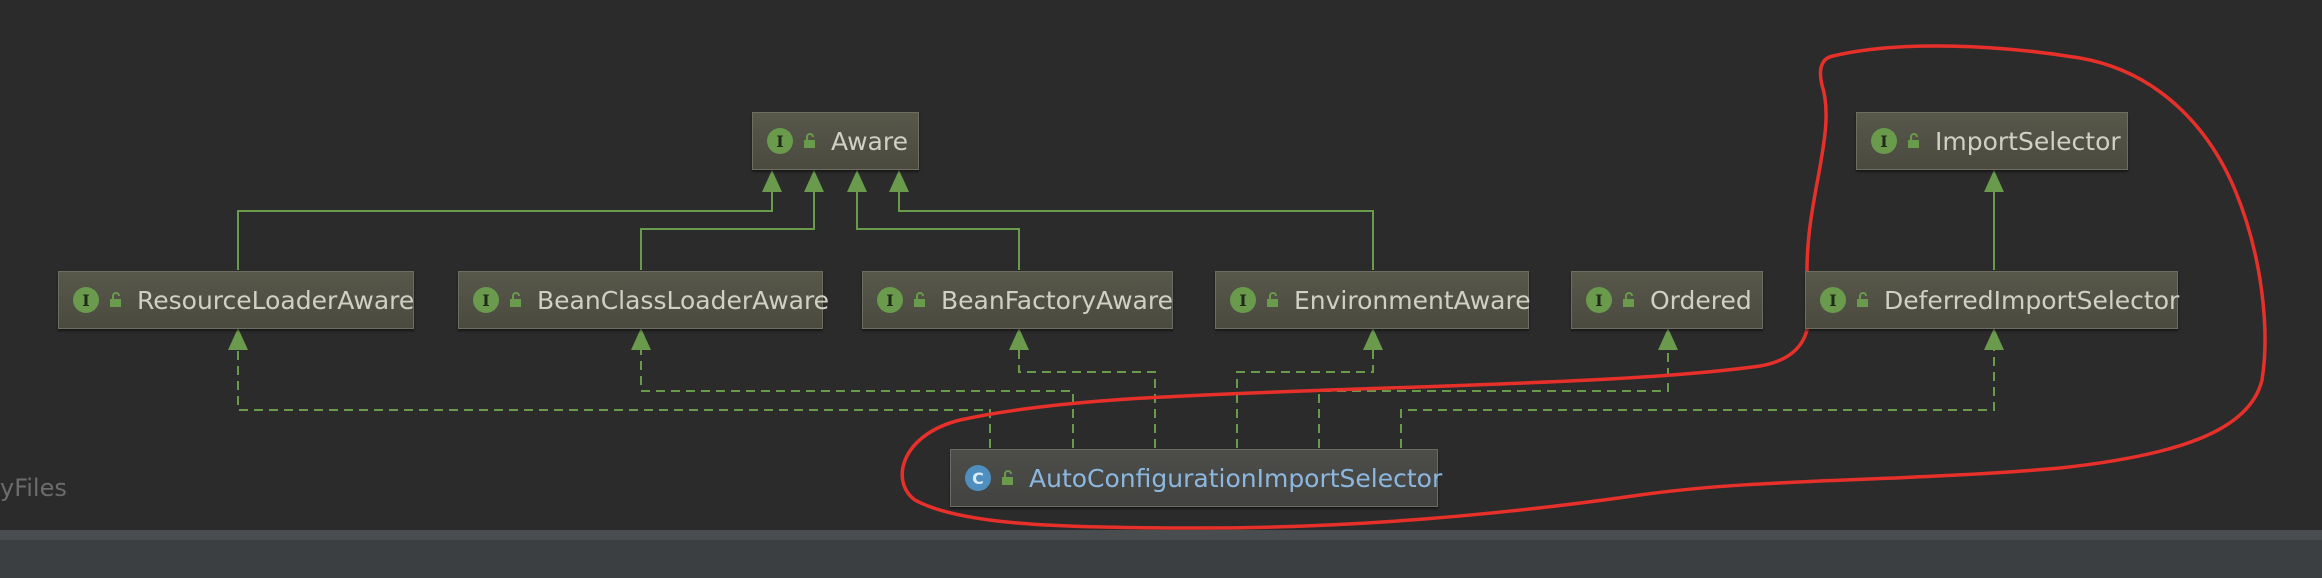 Image resolution: width=2322 pixels, height=578 pixels. Describe the element at coordinates (1412, 300) in the screenshot. I see `node-label: EnvironmentAware` at that location.